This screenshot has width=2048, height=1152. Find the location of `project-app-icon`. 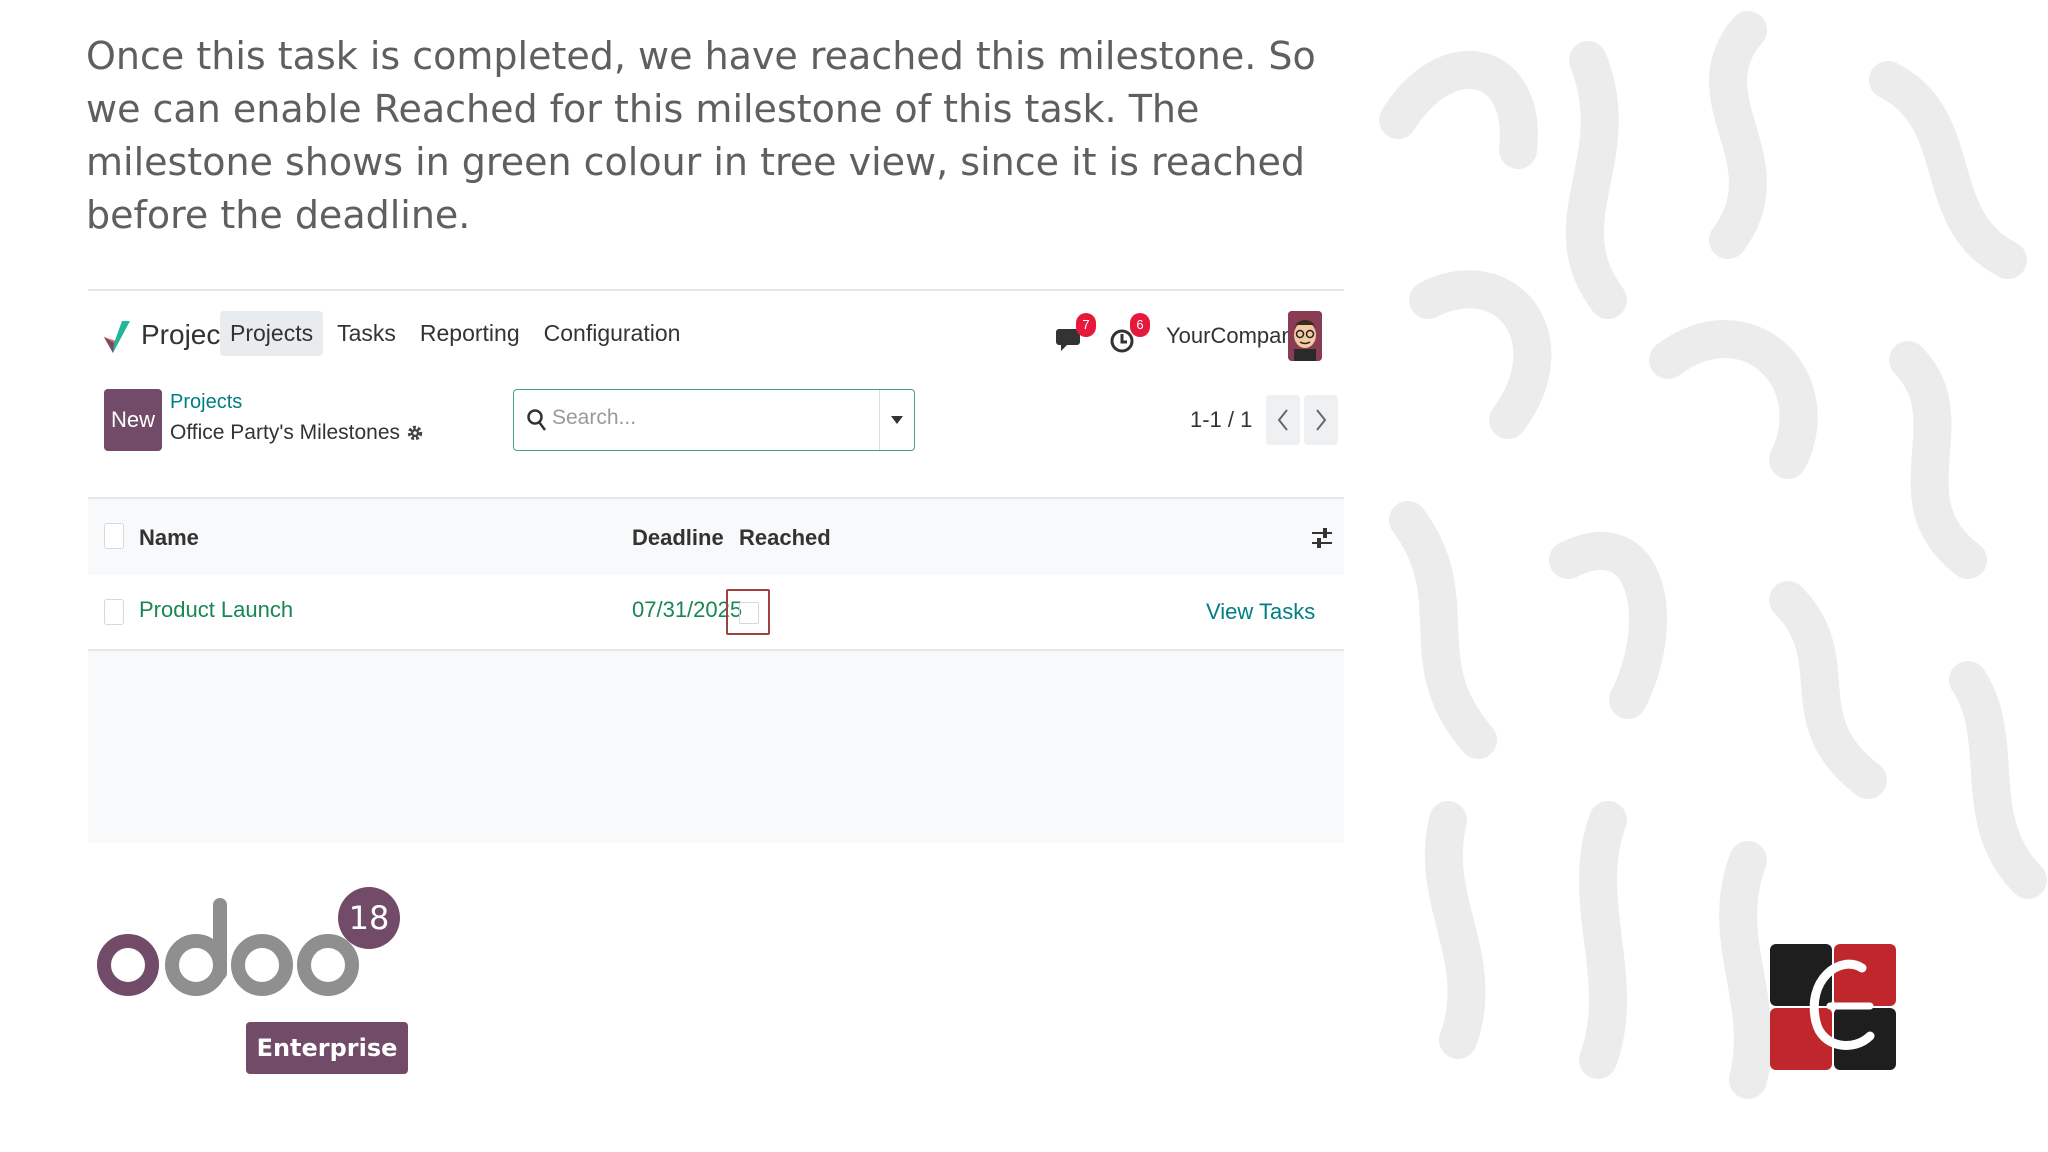

project-app-icon is located at coordinates (117, 337).